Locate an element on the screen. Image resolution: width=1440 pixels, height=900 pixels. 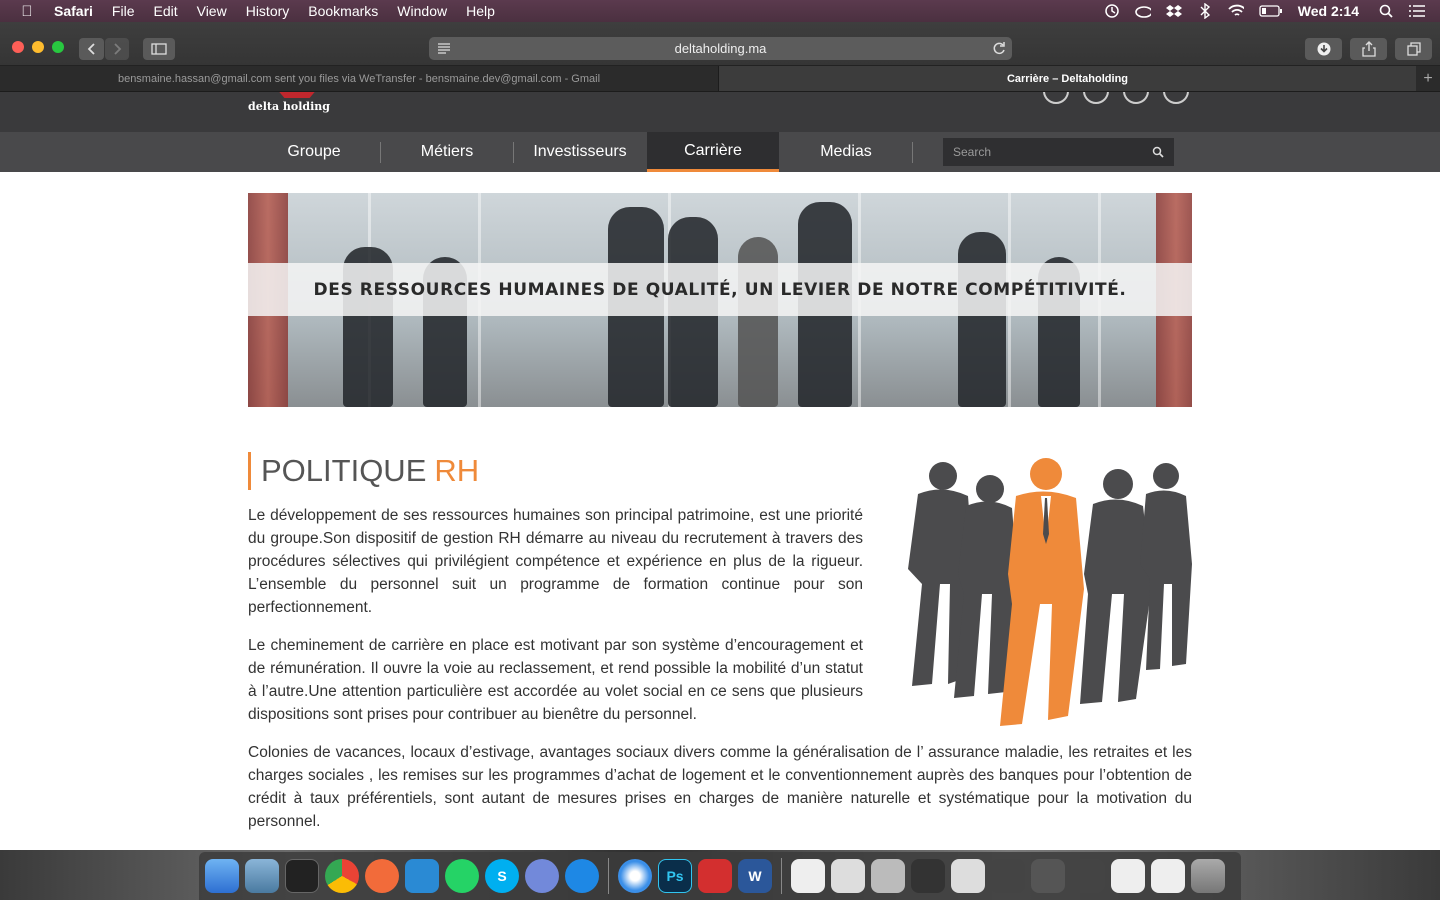
word-icon: W is located at coordinates (755, 876).